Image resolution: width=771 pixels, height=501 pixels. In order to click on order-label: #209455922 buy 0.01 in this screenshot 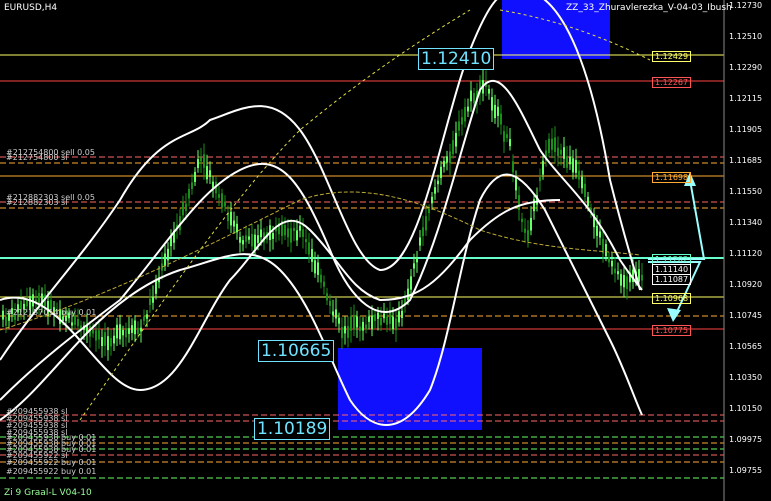, I will do `click(51, 471)`.